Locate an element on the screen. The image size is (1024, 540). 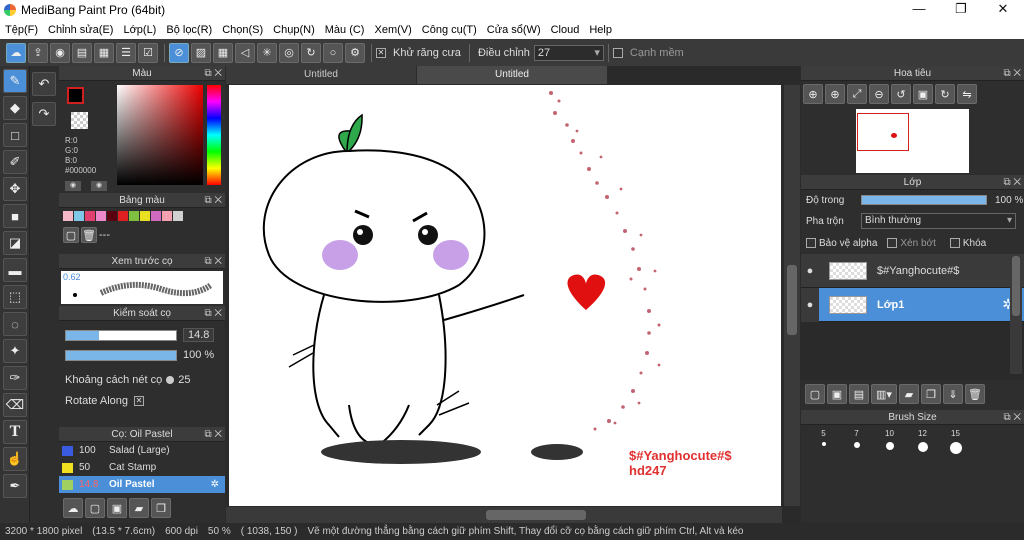
horizontal-scrollbar is located at coordinates (504, 515).